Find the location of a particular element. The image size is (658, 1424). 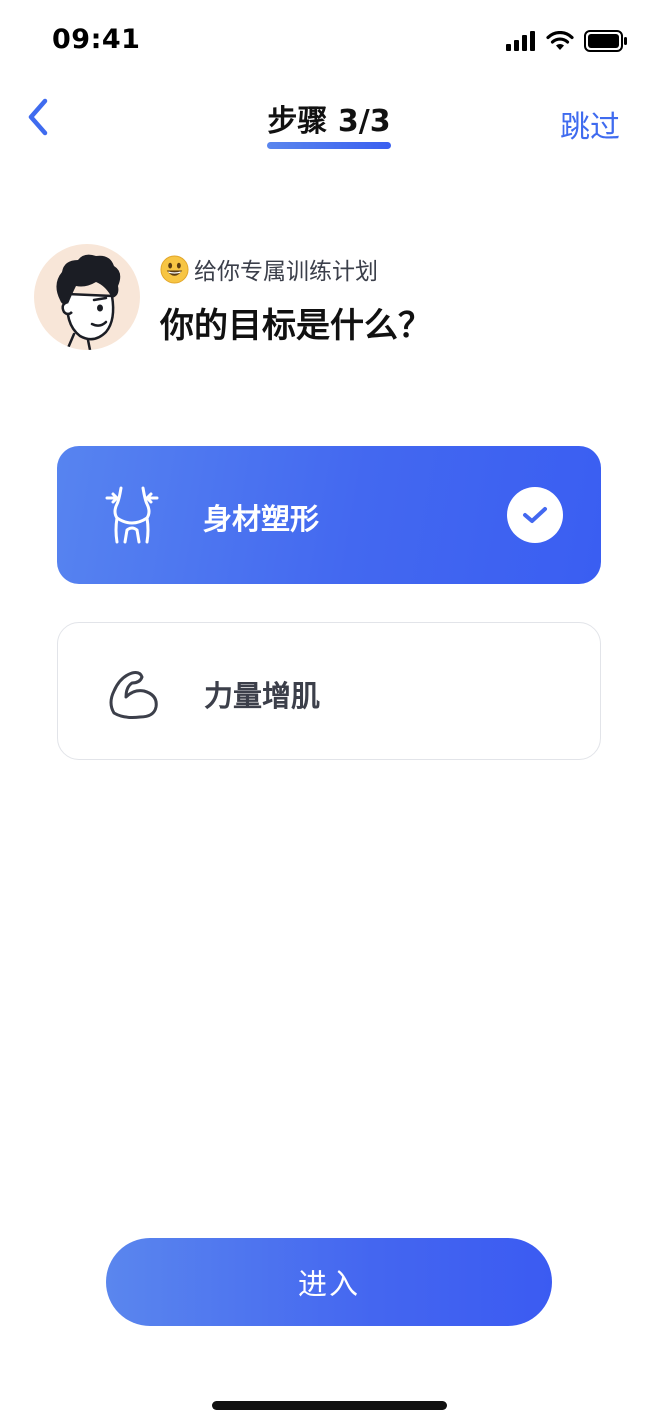

cartoon-avatar-icon is located at coordinates (88, 302).